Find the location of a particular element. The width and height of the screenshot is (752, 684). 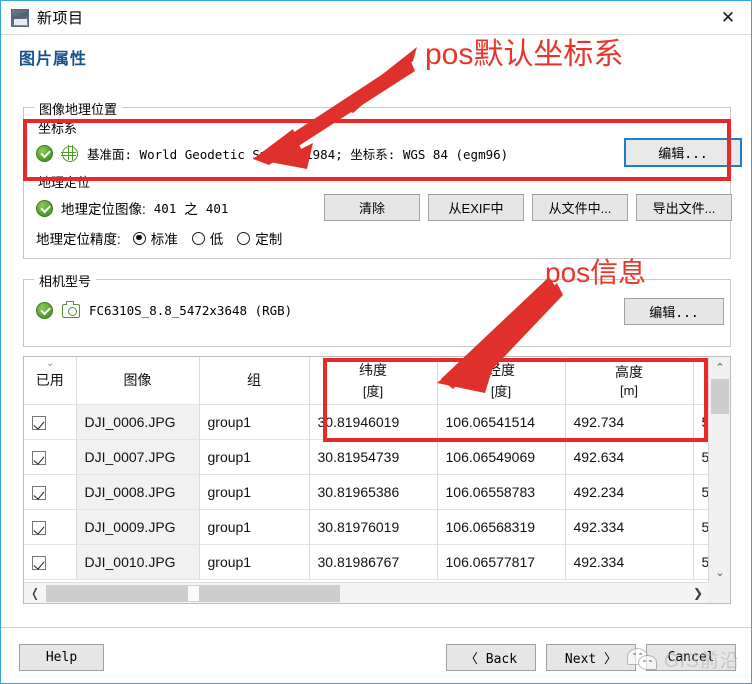

radio-accuracy-low is located at coordinates (198, 238).